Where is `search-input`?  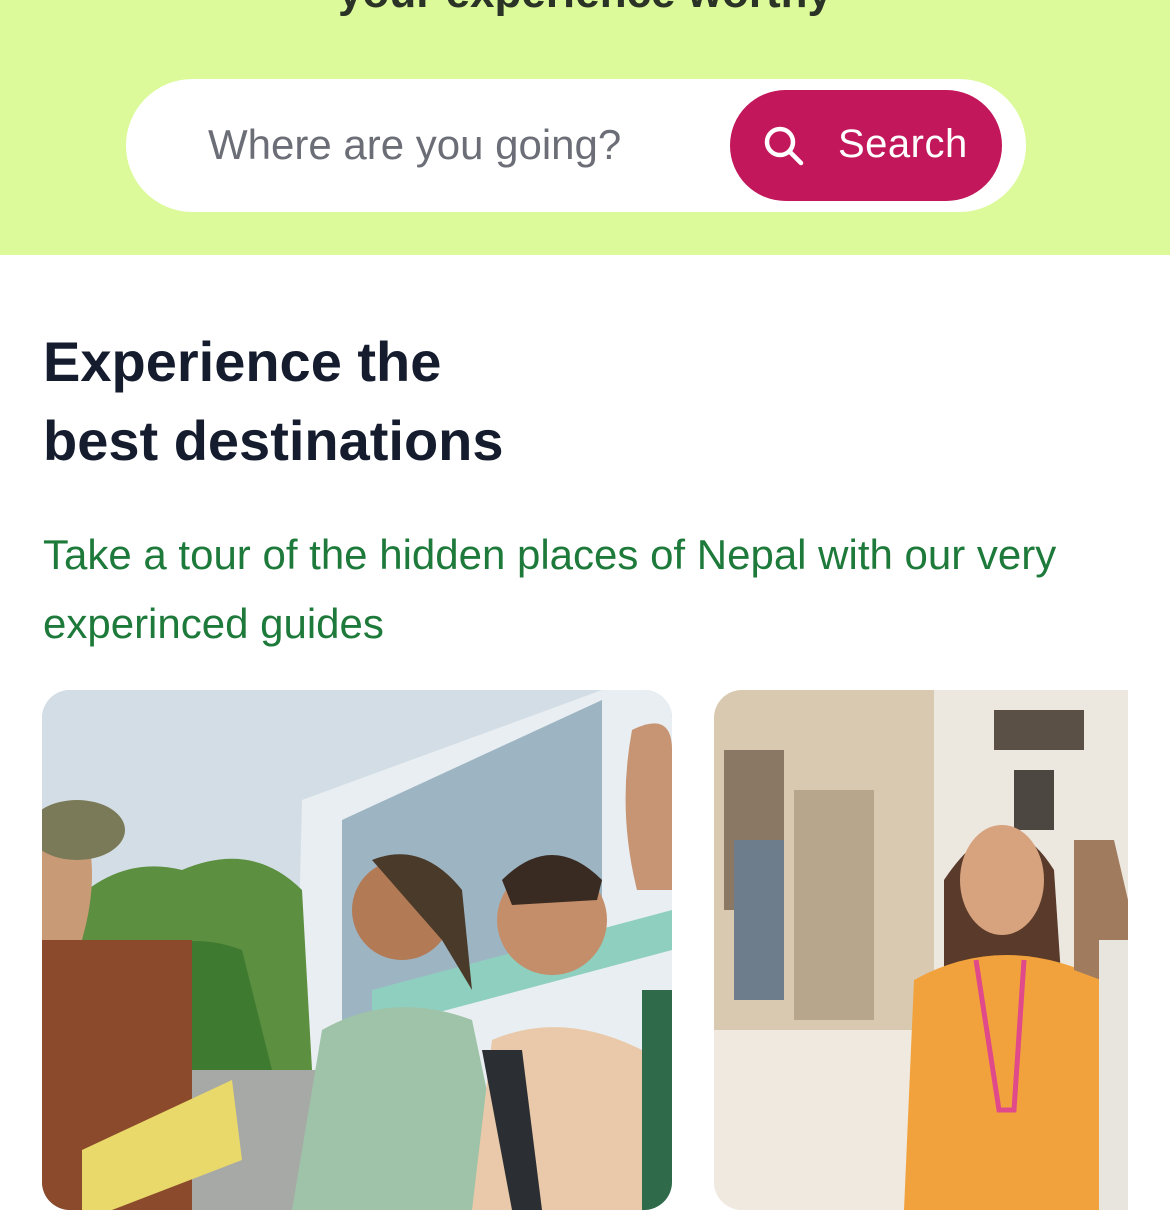 search-input is located at coordinates (463, 145).